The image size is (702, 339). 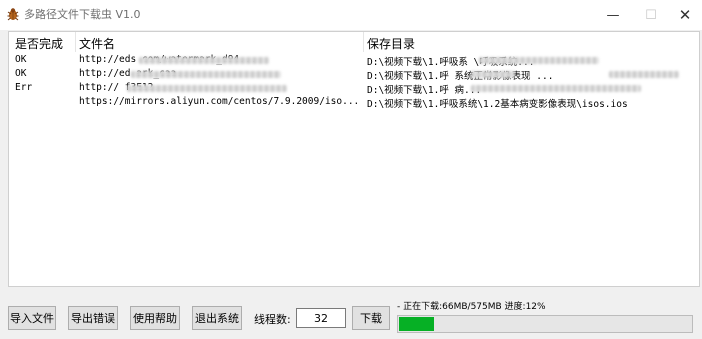 What do you see at coordinates (32, 318) in the screenshot?
I see `import-file-button: 导入文件` at bounding box center [32, 318].